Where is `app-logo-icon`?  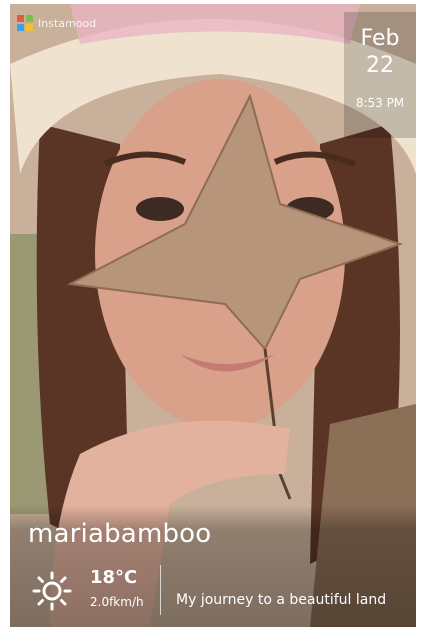 app-logo-icon is located at coordinates (25, 23).